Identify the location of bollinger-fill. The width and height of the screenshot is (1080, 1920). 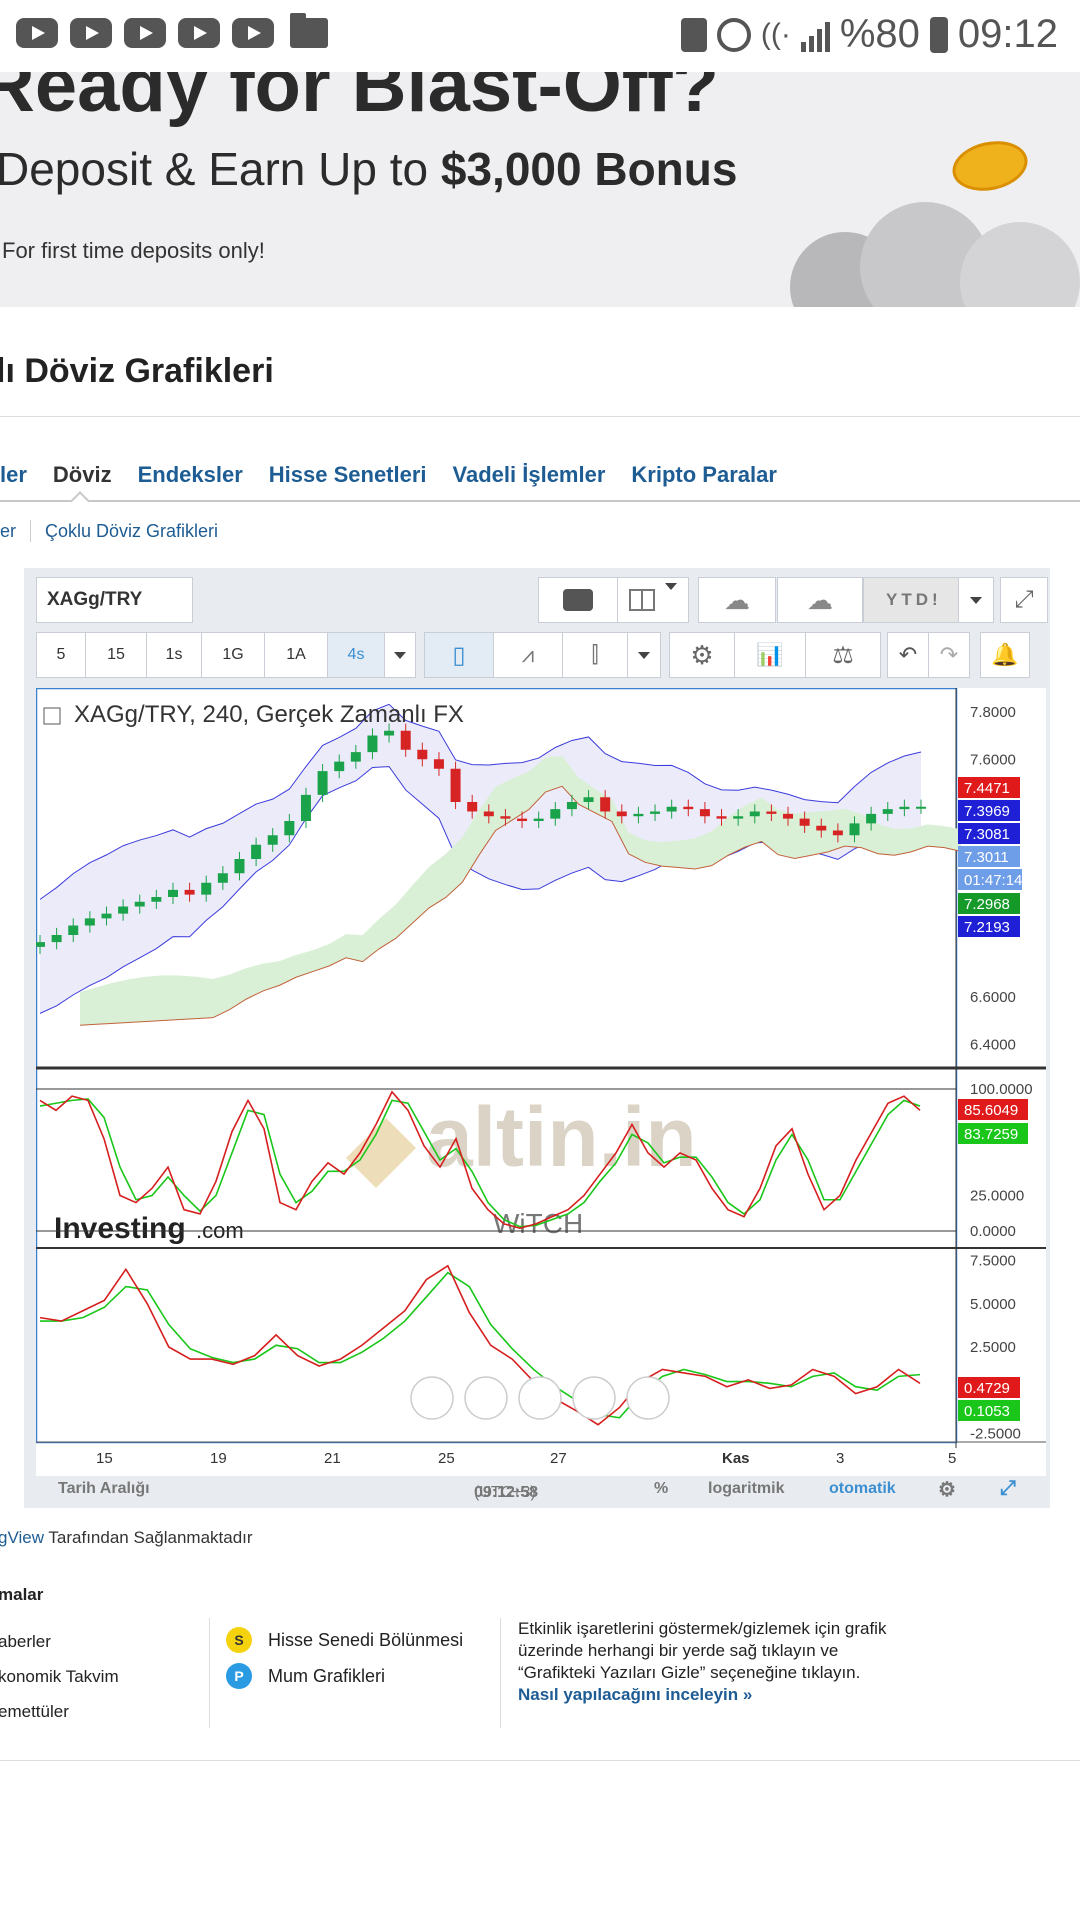
(480, 859).